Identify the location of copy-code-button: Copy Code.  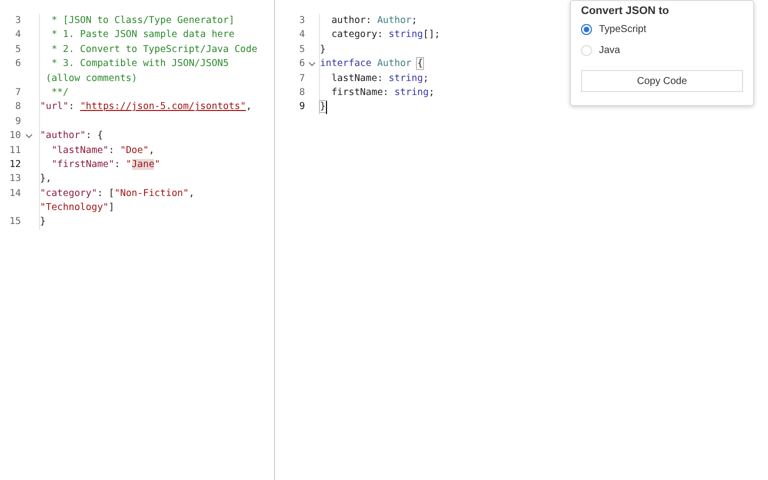
(662, 81).